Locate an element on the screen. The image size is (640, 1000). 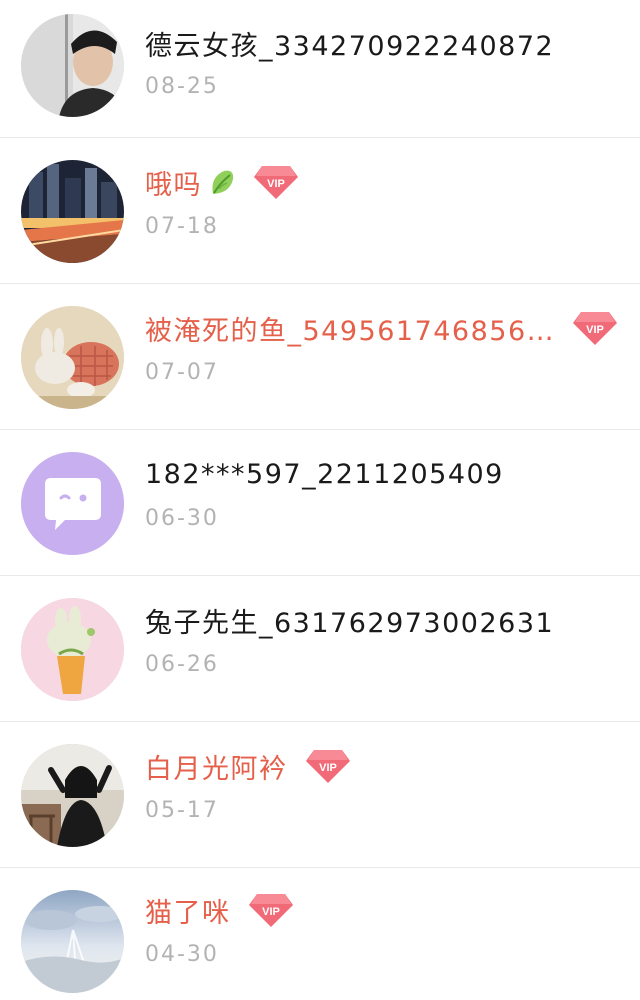
conversation-item: 兔子先生_631762973002631 06-26 is located at coordinates (320, 649).